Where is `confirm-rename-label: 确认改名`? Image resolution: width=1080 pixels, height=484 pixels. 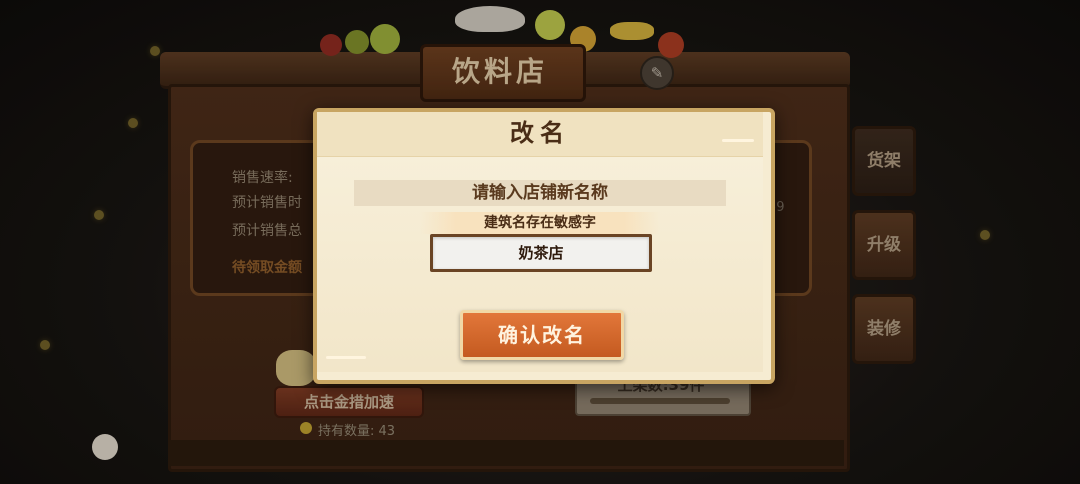
confirm-rename-label: 确认改名 is located at coordinates (542, 335).